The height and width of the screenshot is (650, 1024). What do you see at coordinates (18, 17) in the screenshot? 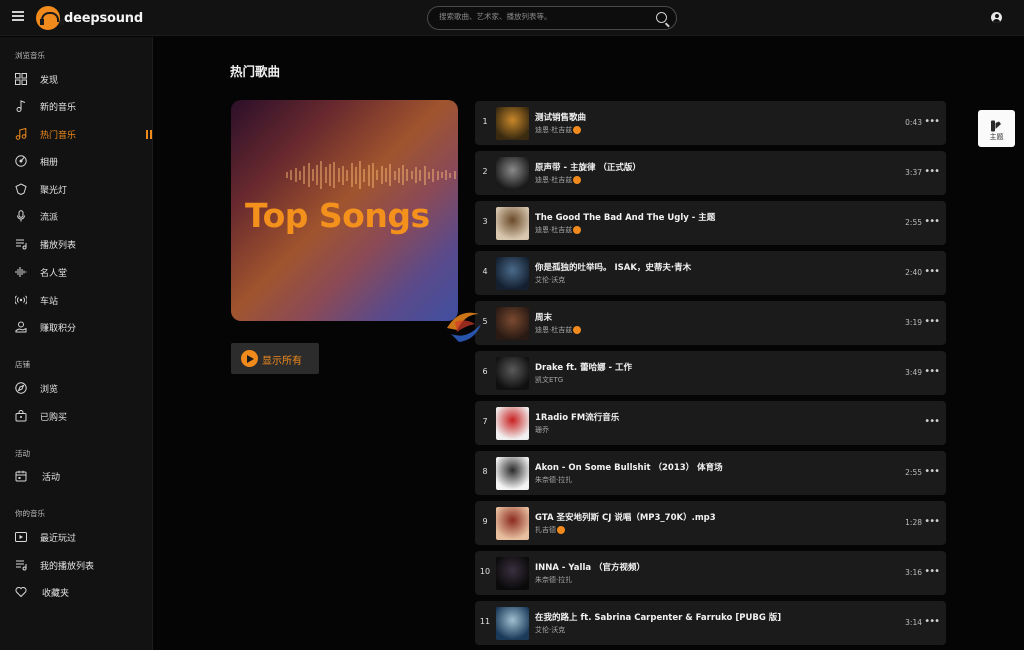
I see `hamburger-menu-icon` at bounding box center [18, 17].